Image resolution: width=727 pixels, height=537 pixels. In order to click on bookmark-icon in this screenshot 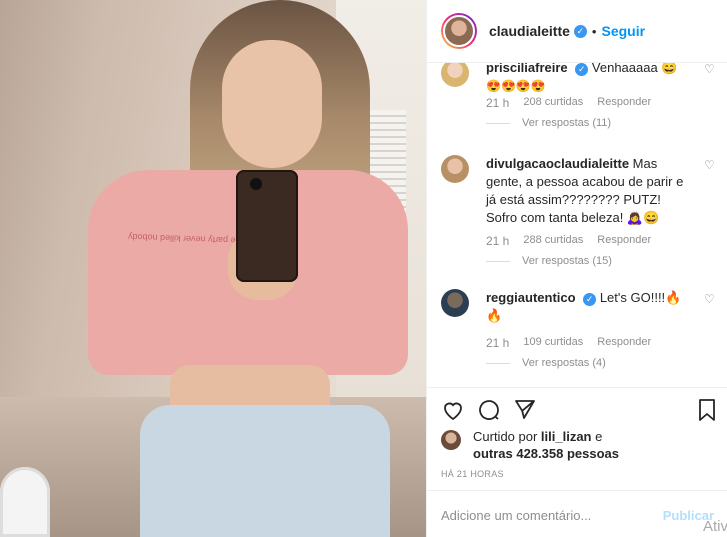, I will do `click(707, 410)`.